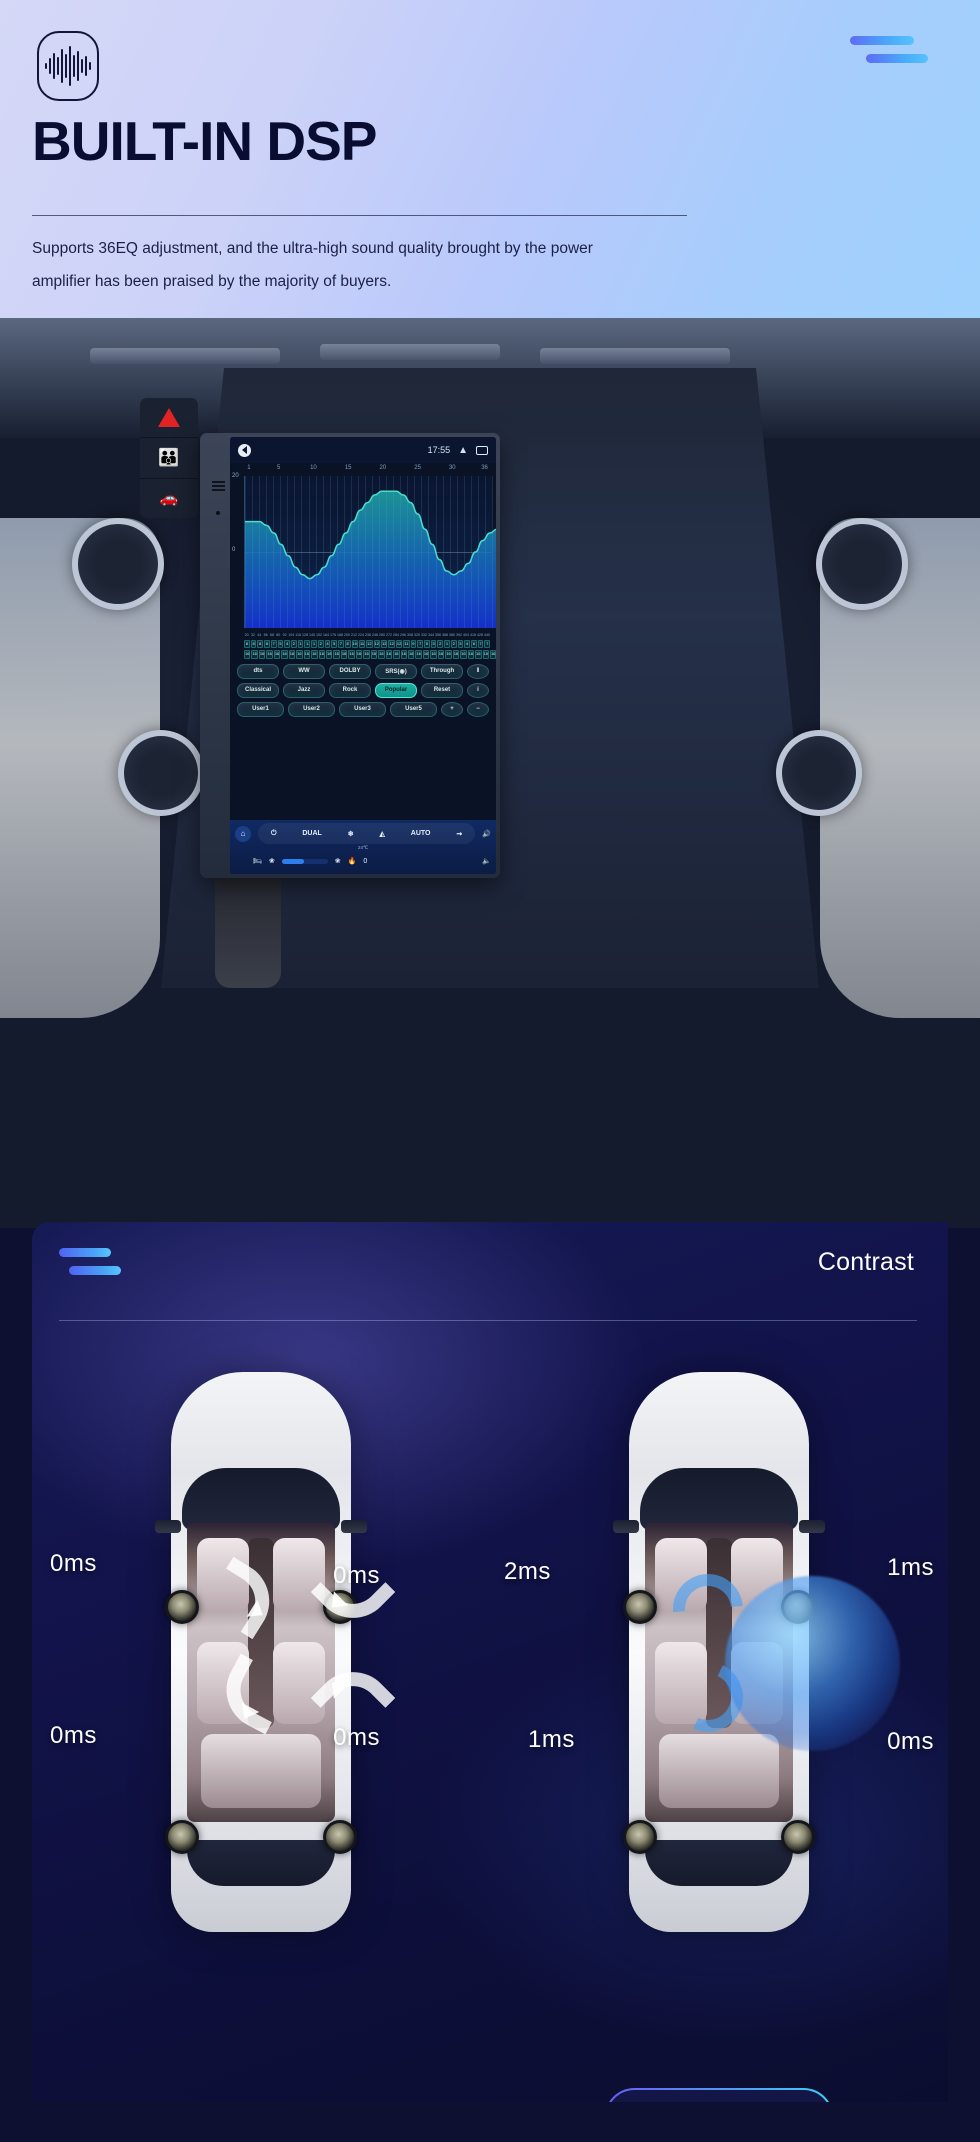  What do you see at coordinates (478, 709) in the screenshot?
I see `decrease-button: −` at bounding box center [478, 709].